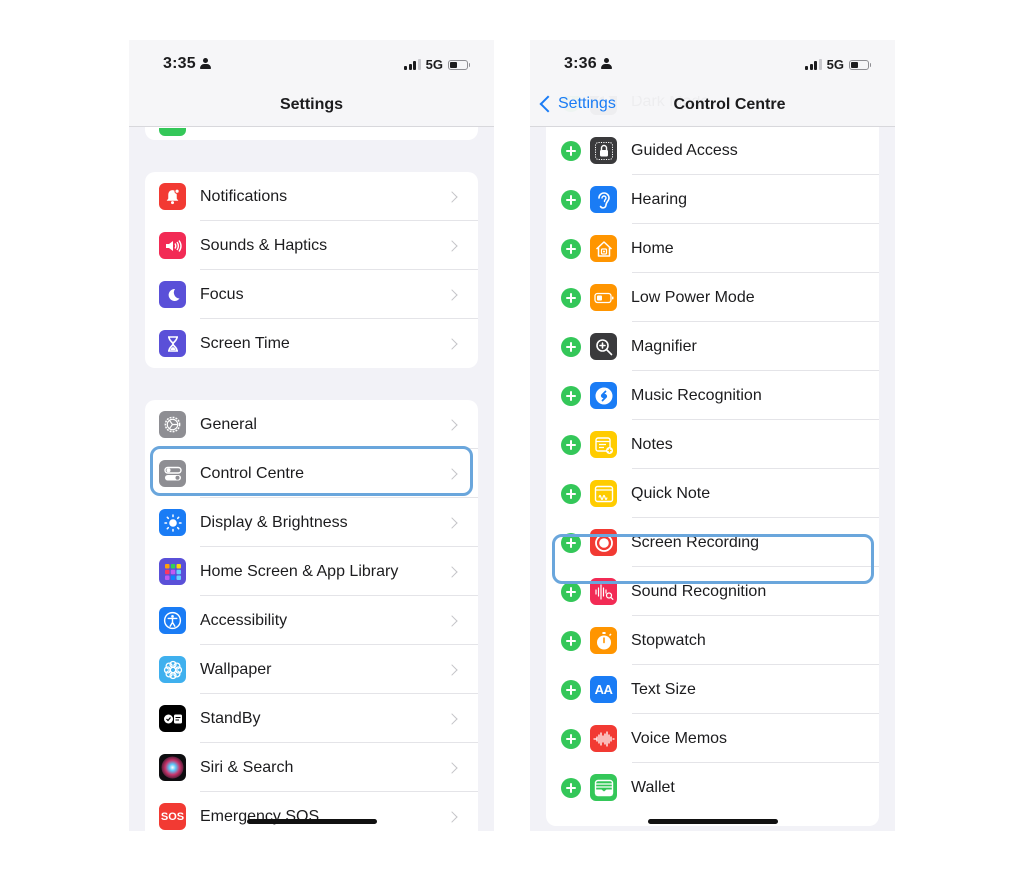 The image size is (1024, 872). Describe the element at coordinates (247, 767) in the screenshot. I see `row-label: Siri & Search` at that location.